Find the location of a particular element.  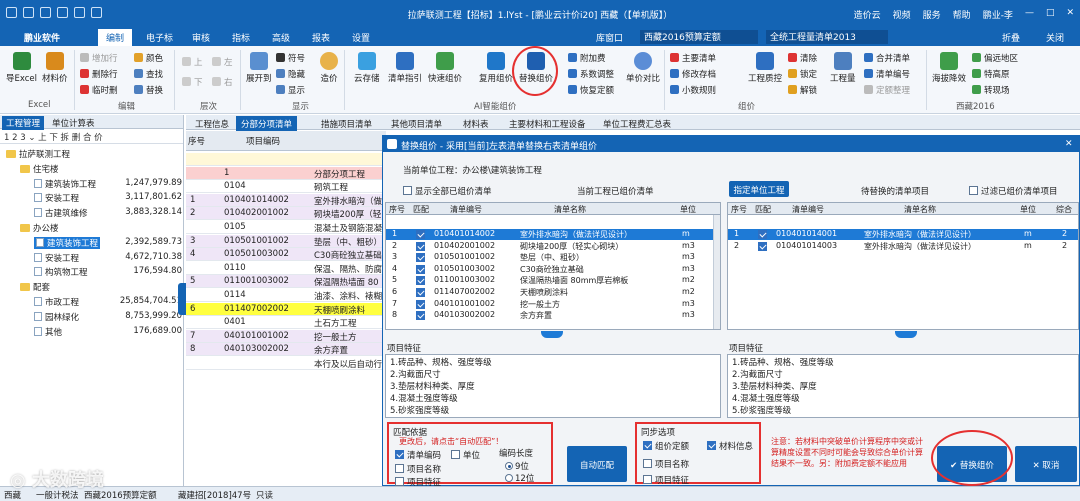

list-item: 6 011407002002 天棚喷刷涂料 m2 is located at coordinates (550, 292).